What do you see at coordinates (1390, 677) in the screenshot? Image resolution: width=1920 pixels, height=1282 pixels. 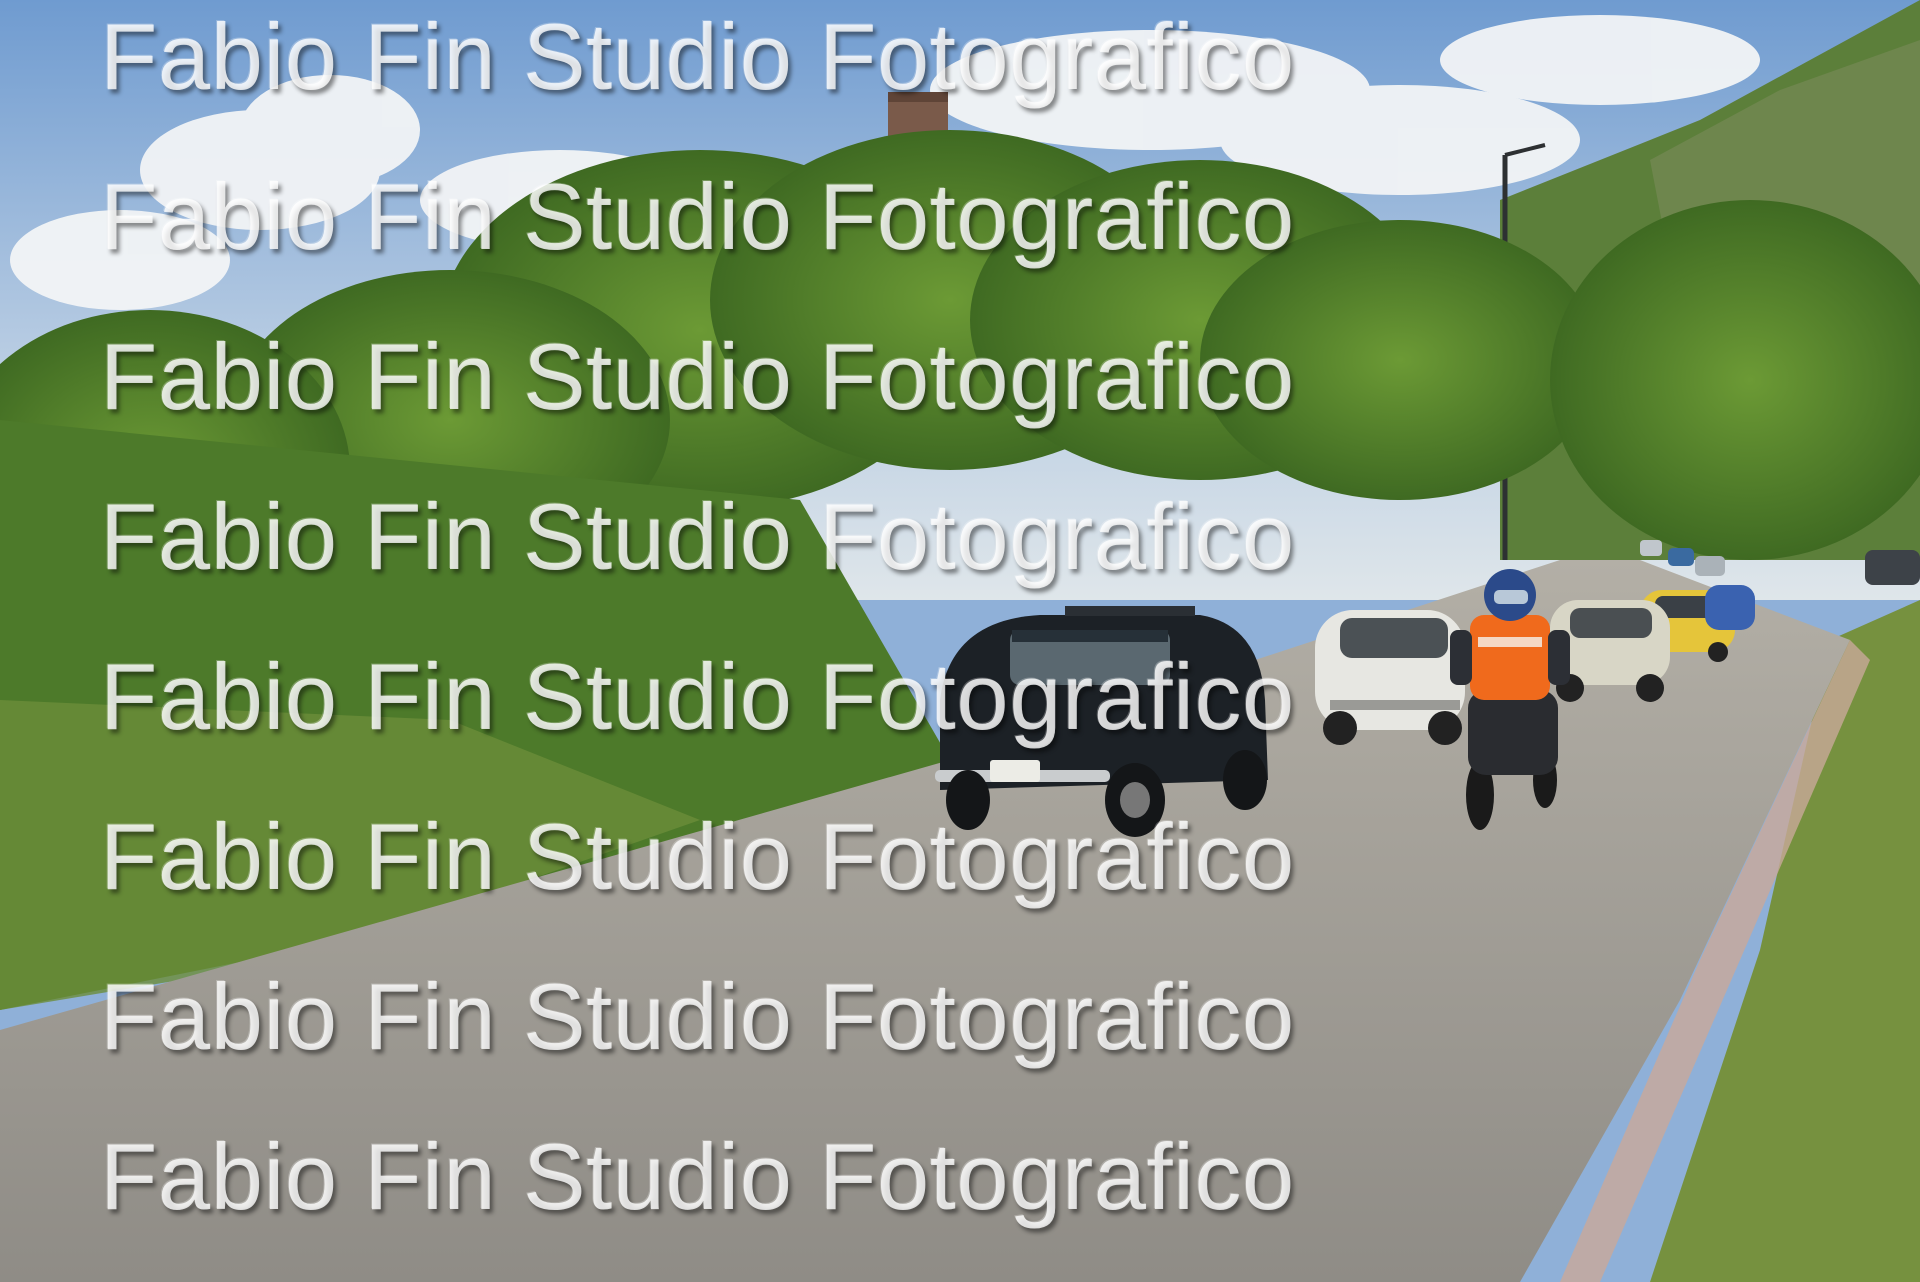 I see `white-car` at bounding box center [1390, 677].